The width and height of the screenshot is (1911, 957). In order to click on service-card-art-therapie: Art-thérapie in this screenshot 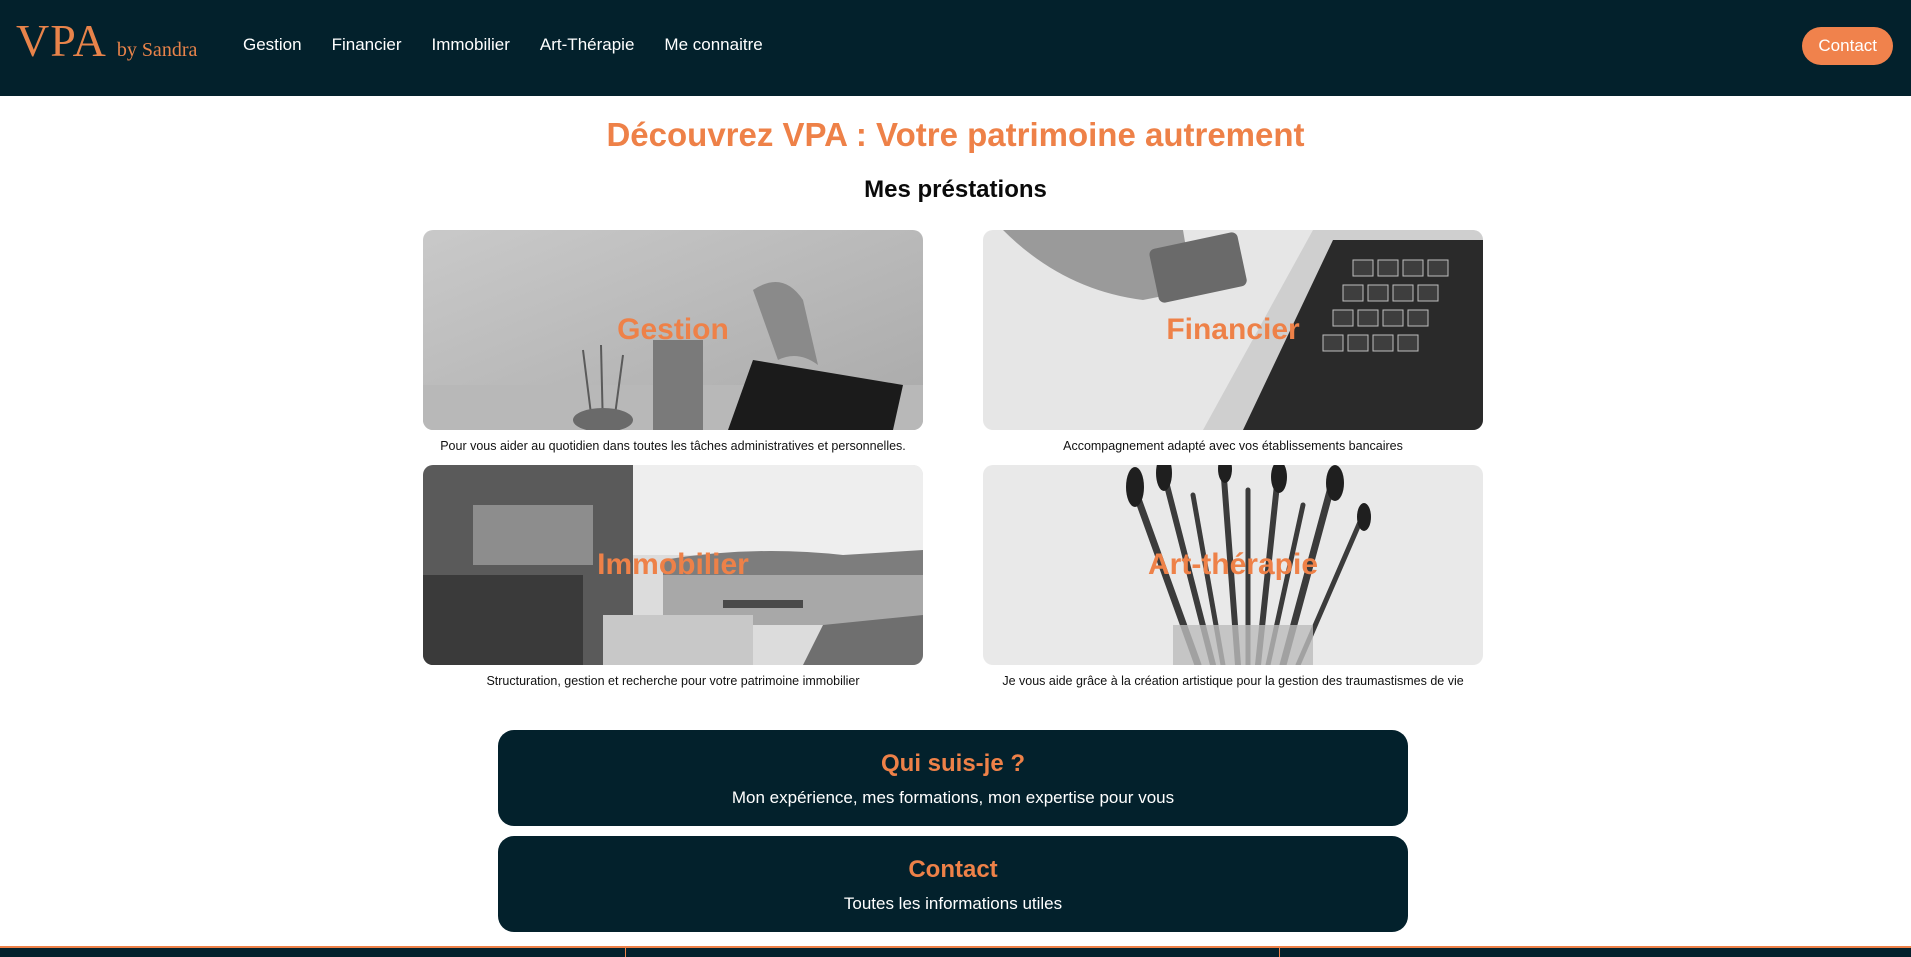, I will do `click(1233, 565)`.